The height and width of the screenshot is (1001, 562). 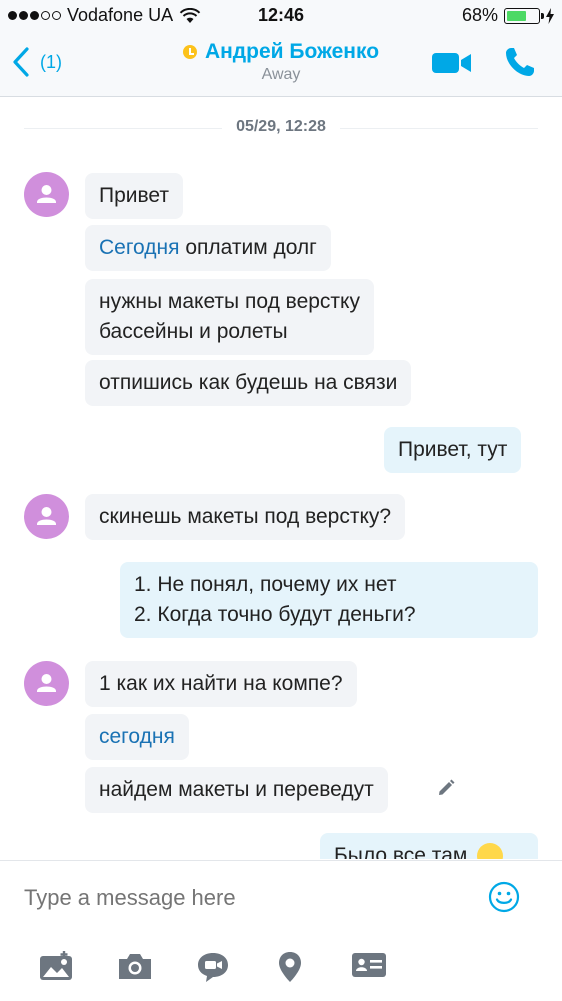 What do you see at coordinates (447, 787) in the screenshot?
I see `pencil-icon` at bounding box center [447, 787].